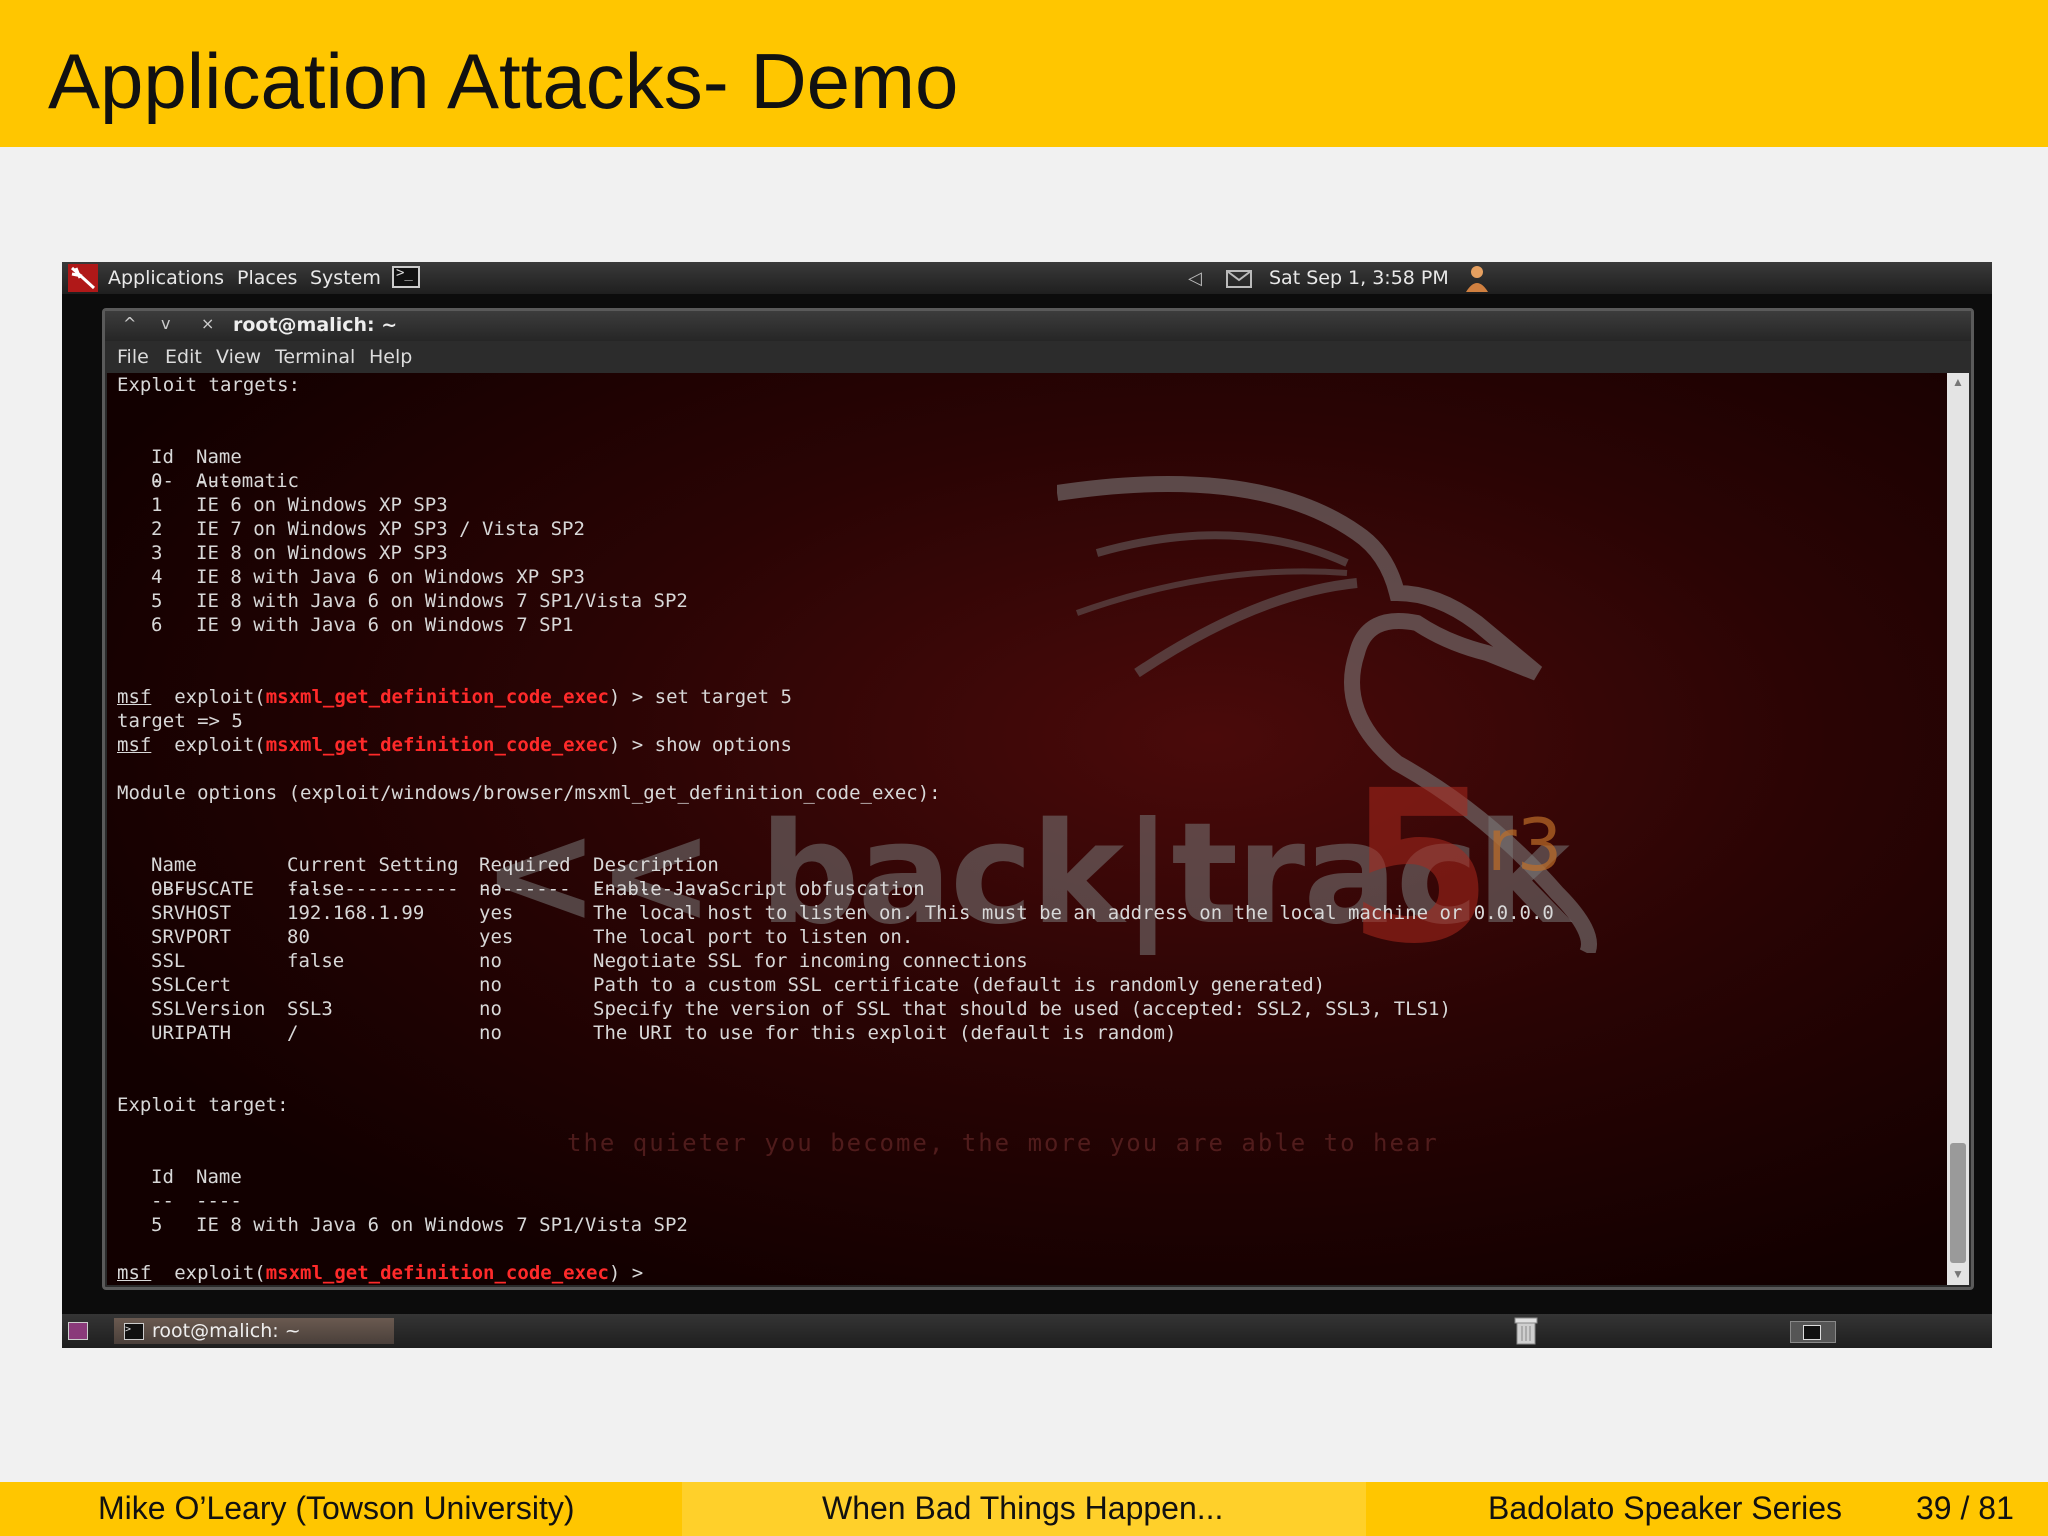  Describe the element at coordinates (254, 1331) in the screenshot. I see `taskbar-terminal-button: > root@malich: ~` at that location.